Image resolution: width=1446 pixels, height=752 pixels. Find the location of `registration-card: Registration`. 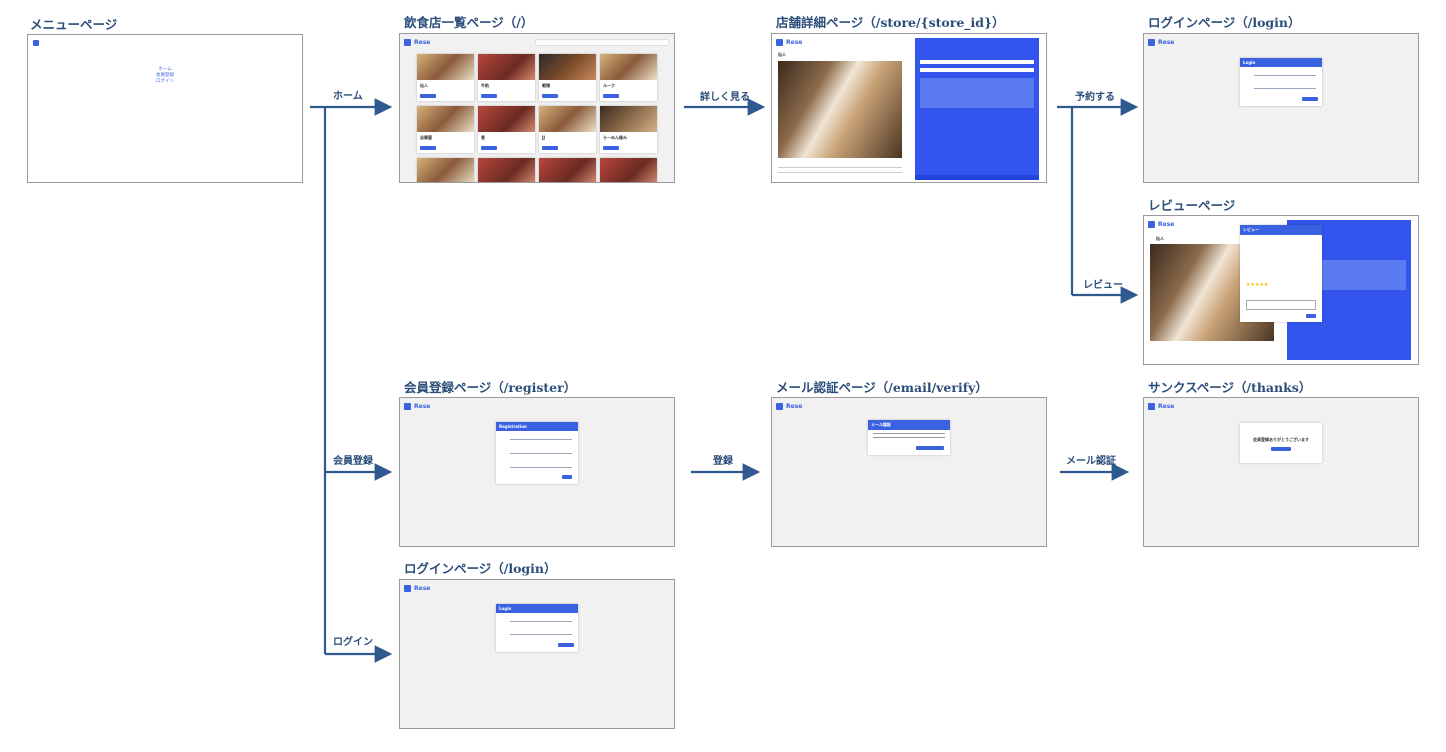

registration-card: Registration is located at coordinates (537, 453).